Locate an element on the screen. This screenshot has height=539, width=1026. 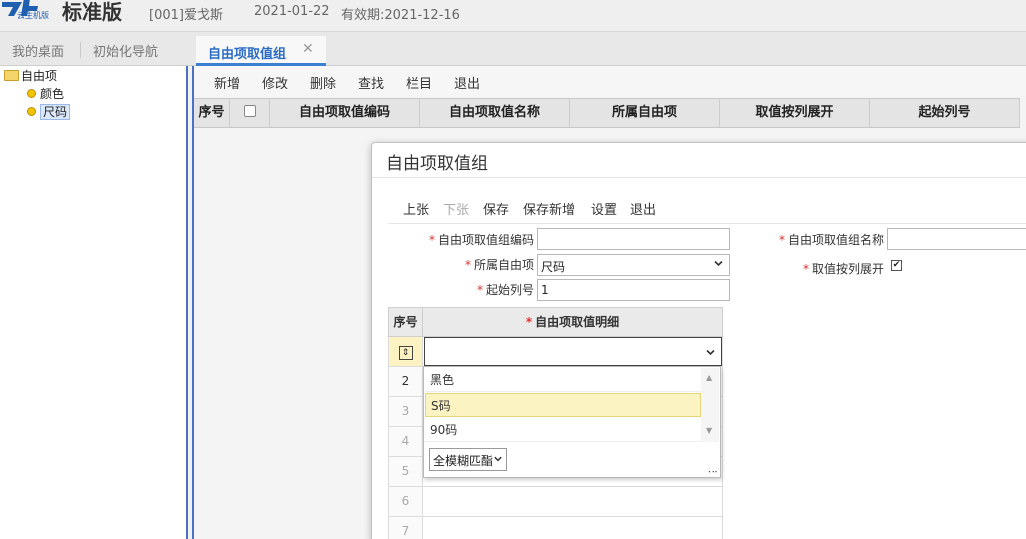
exit-button: 退出 is located at coordinates (467, 82).